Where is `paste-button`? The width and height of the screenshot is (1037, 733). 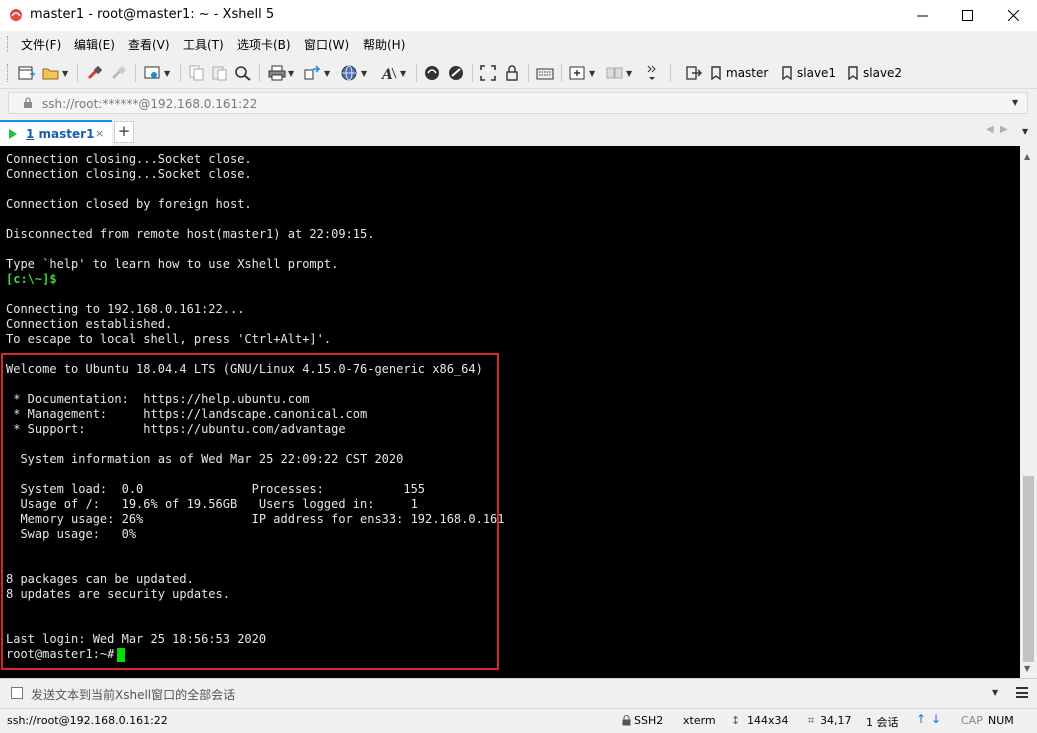
paste-button is located at coordinates (220, 73).